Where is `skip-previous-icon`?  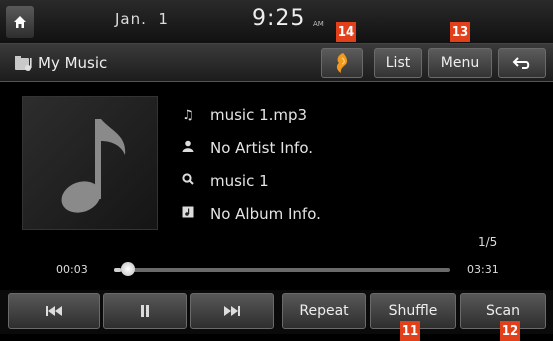
skip-previous-icon is located at coordinates (54, 311).